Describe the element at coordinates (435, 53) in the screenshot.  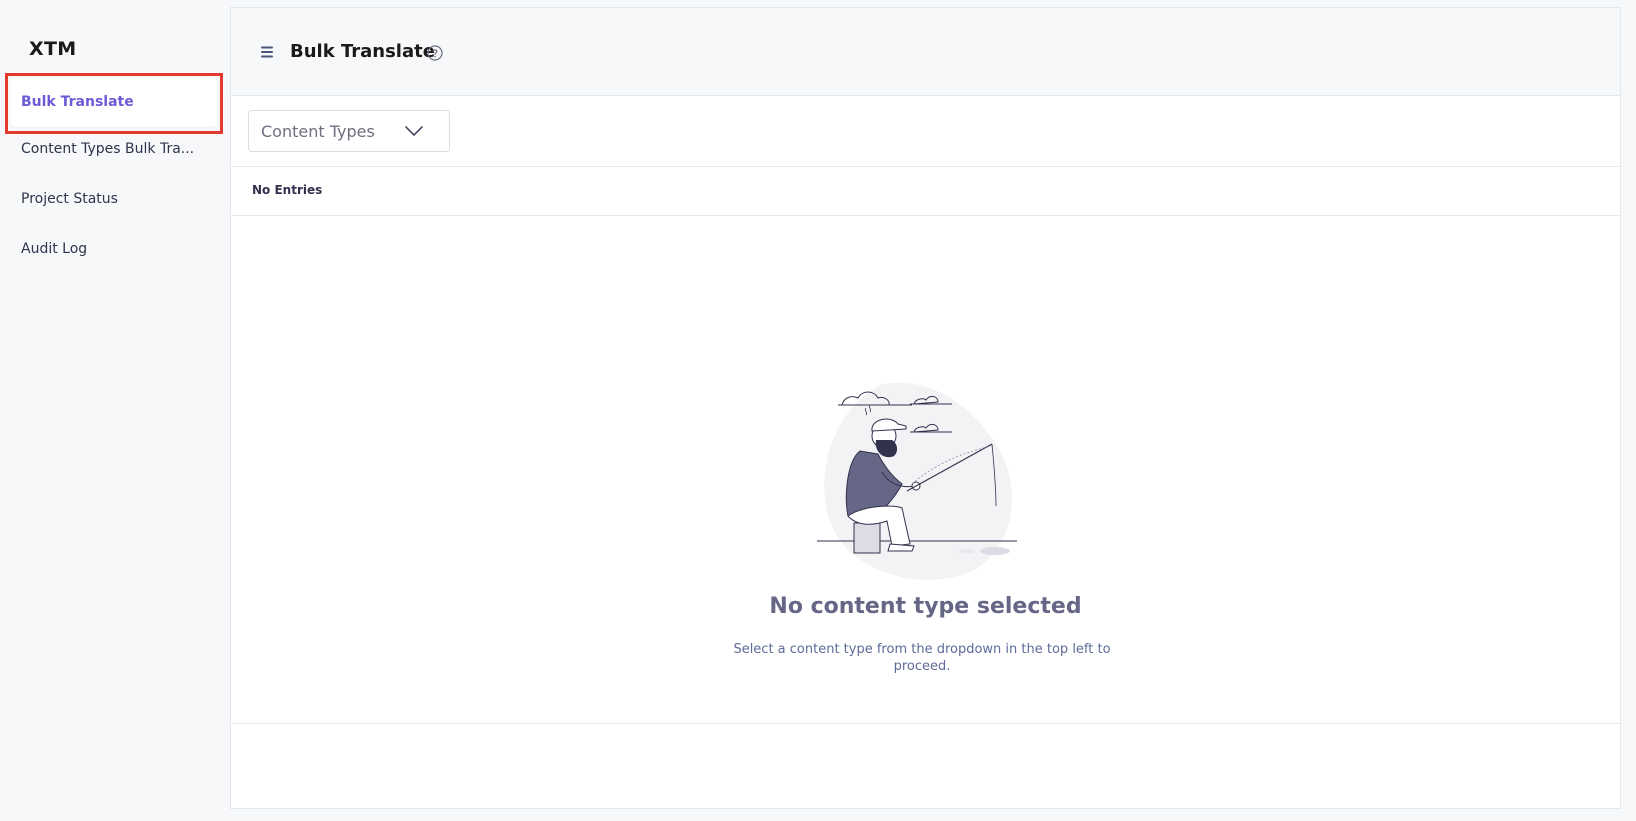
I see `question-circle-icon` at that location.